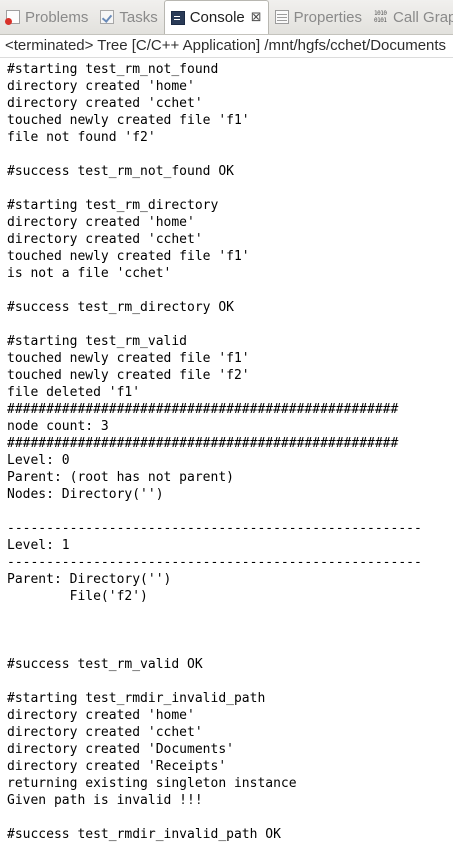  What do you see at coordinates (120, 307) in the screenshot?
I see `console-line: #success test_rm_directory OK` at bounding box center [120, 307].